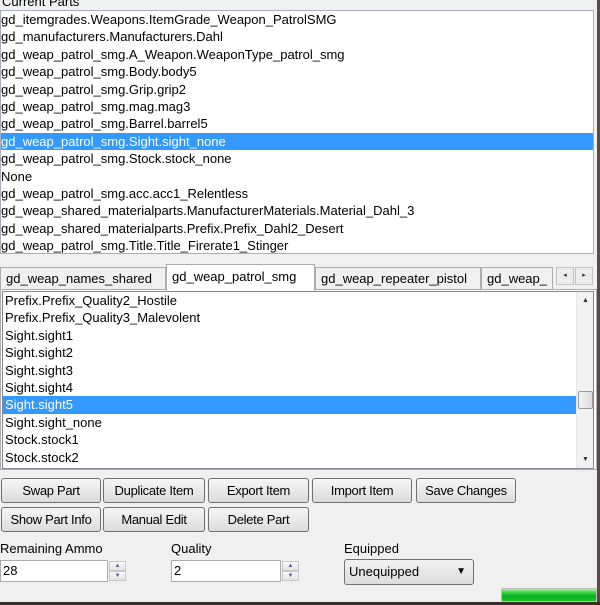 The width and height of the screenshot is (600, 605). I want to click on part-list-item: Stock.stock2, so click(298, 457).